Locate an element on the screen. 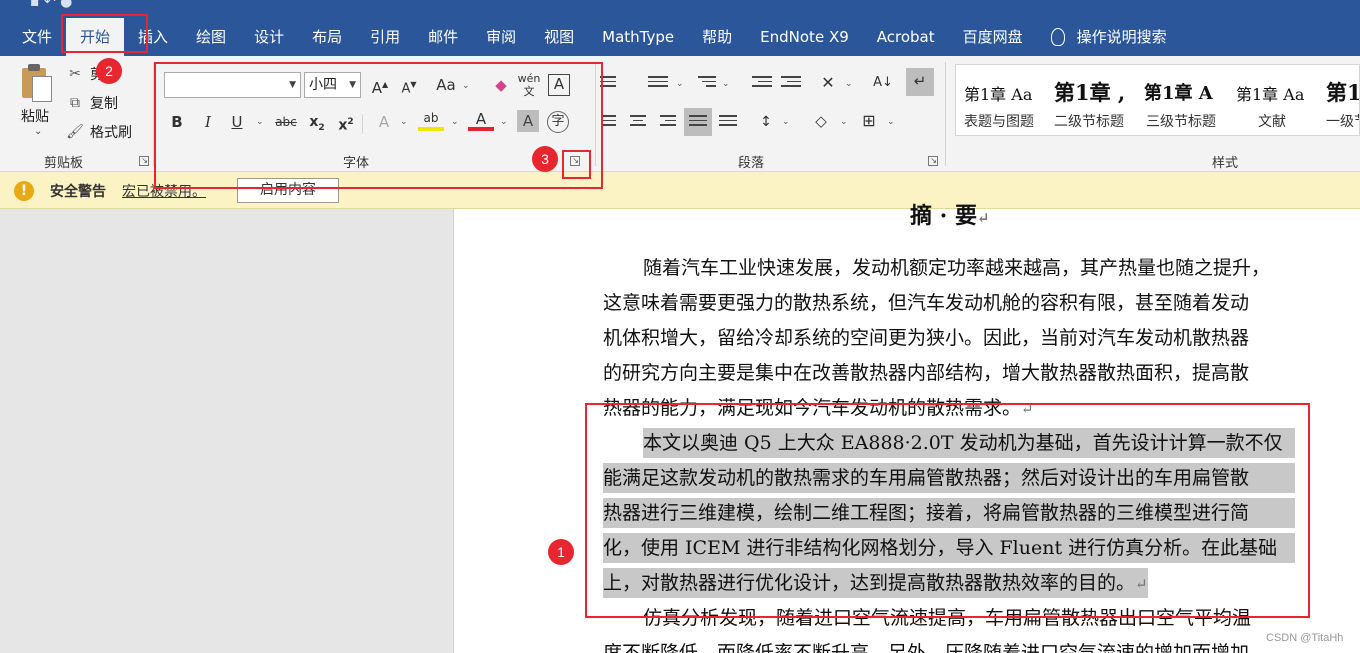 The height and width of the screenshot is (653, 1360). quick-access-toolbar: ▪ ↶ ● is located at coordinates (51, 5).